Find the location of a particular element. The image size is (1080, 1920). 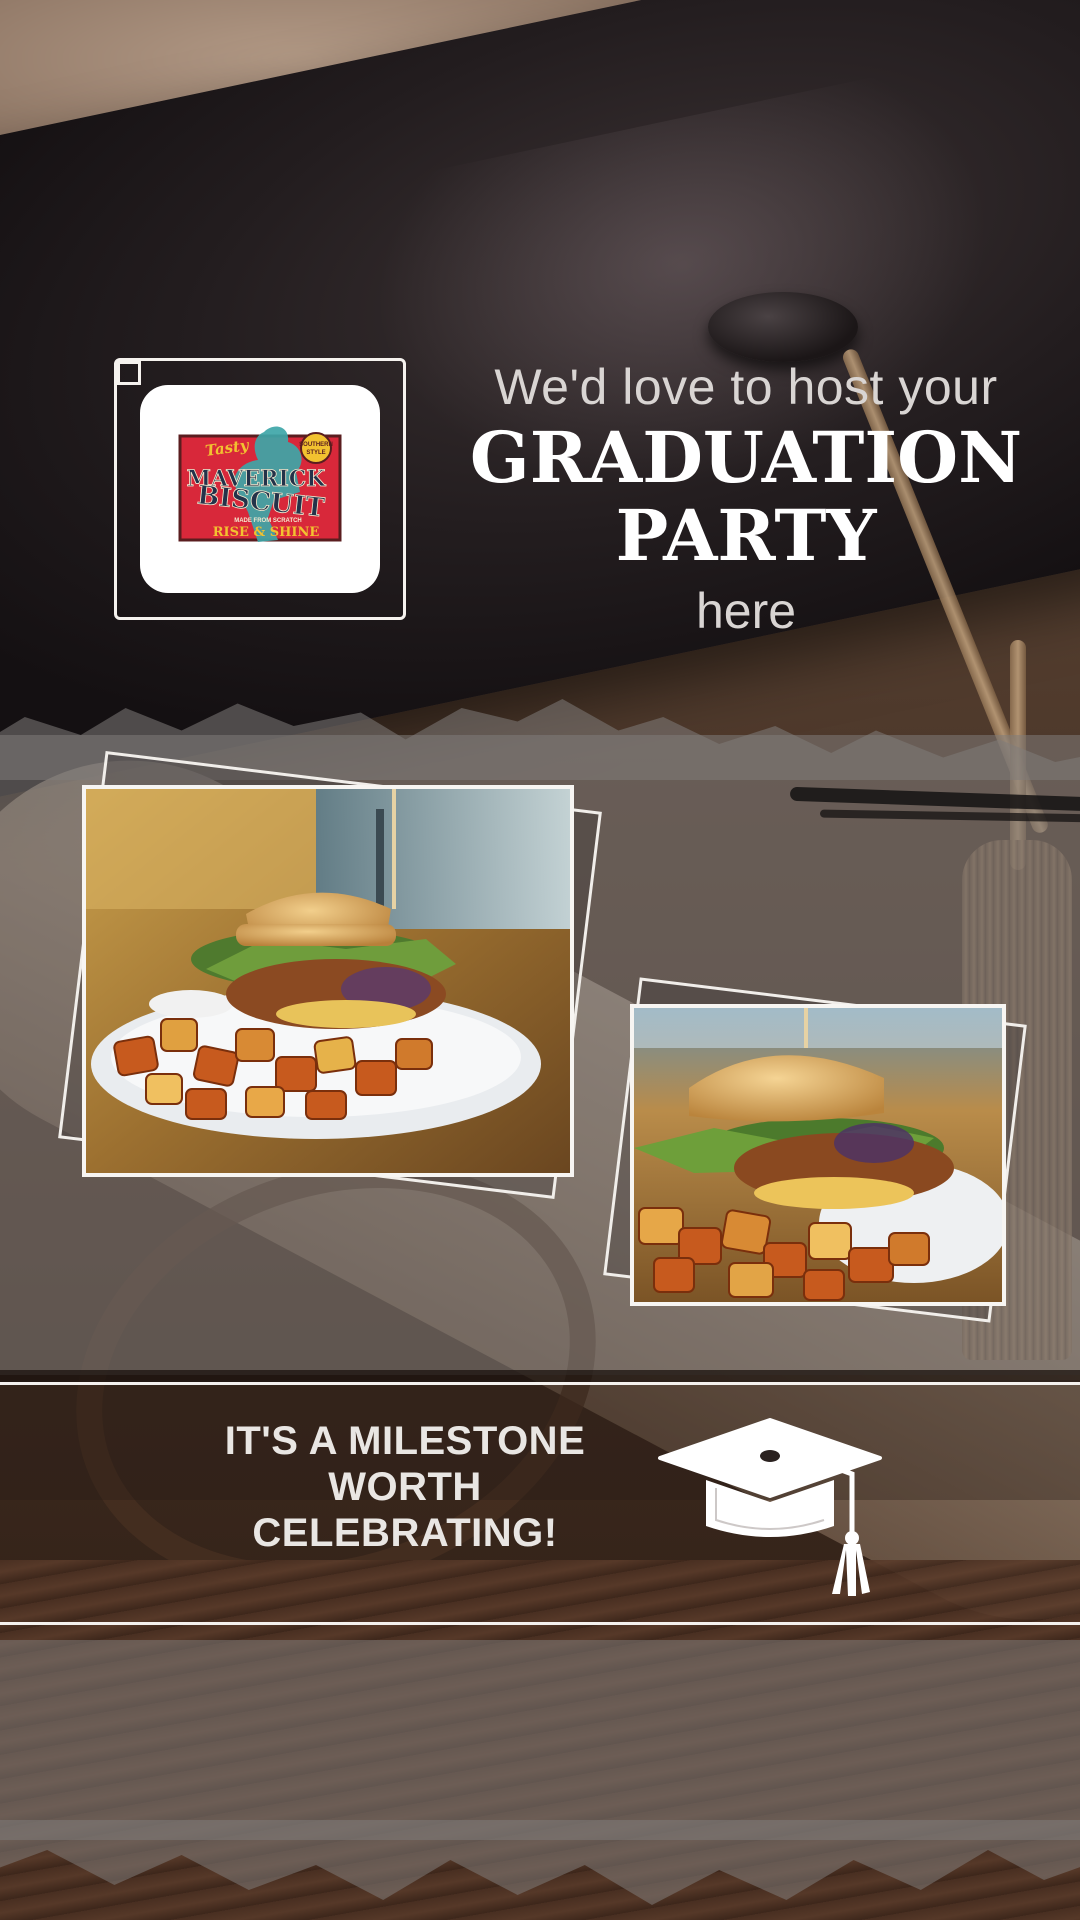

sandwich-closeup-image is located at coordinates (818, 1155).